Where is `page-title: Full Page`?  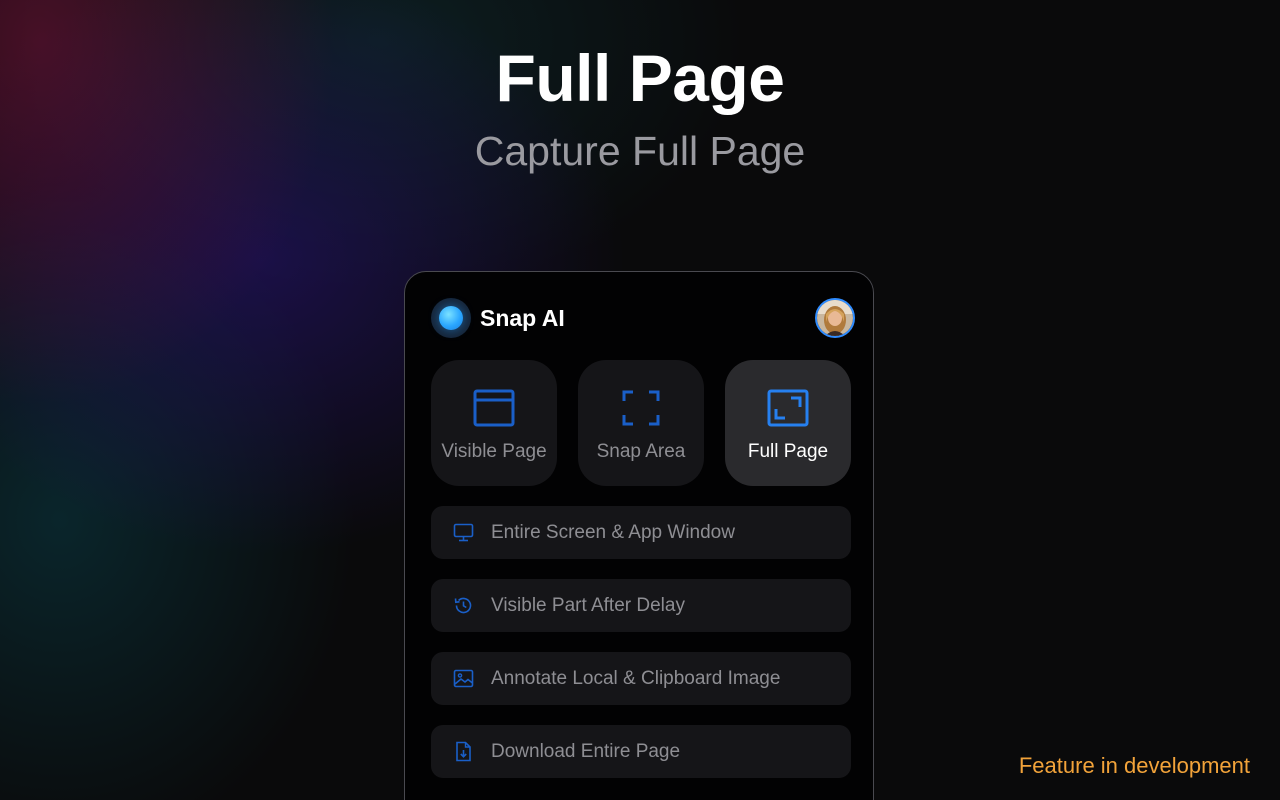 page-title: Full Page is located at coordinates (640, 78).